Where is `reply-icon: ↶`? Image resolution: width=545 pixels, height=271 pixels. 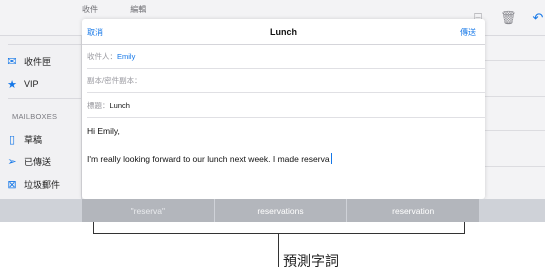
reply-icon: ↶ is located at coordinates (537, 18).